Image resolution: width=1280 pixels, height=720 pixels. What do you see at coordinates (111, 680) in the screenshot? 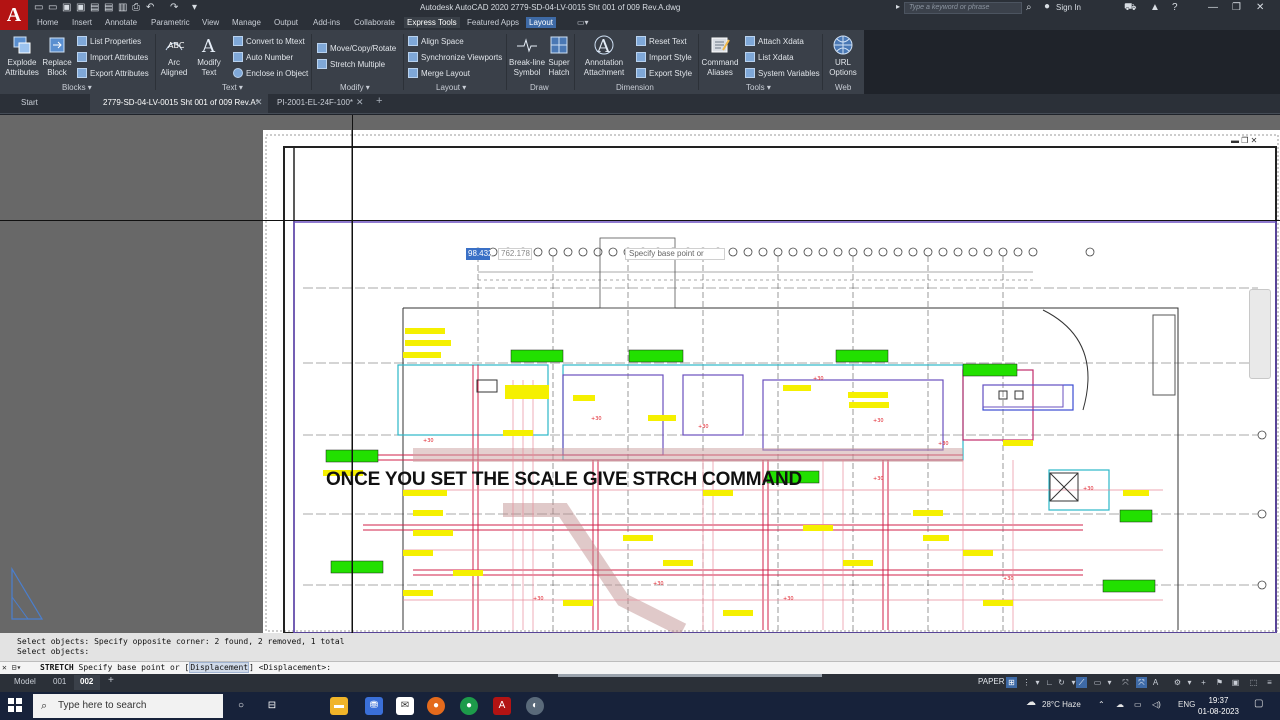
I see `add-layout-icon: +` at bounding box center [111, 680].